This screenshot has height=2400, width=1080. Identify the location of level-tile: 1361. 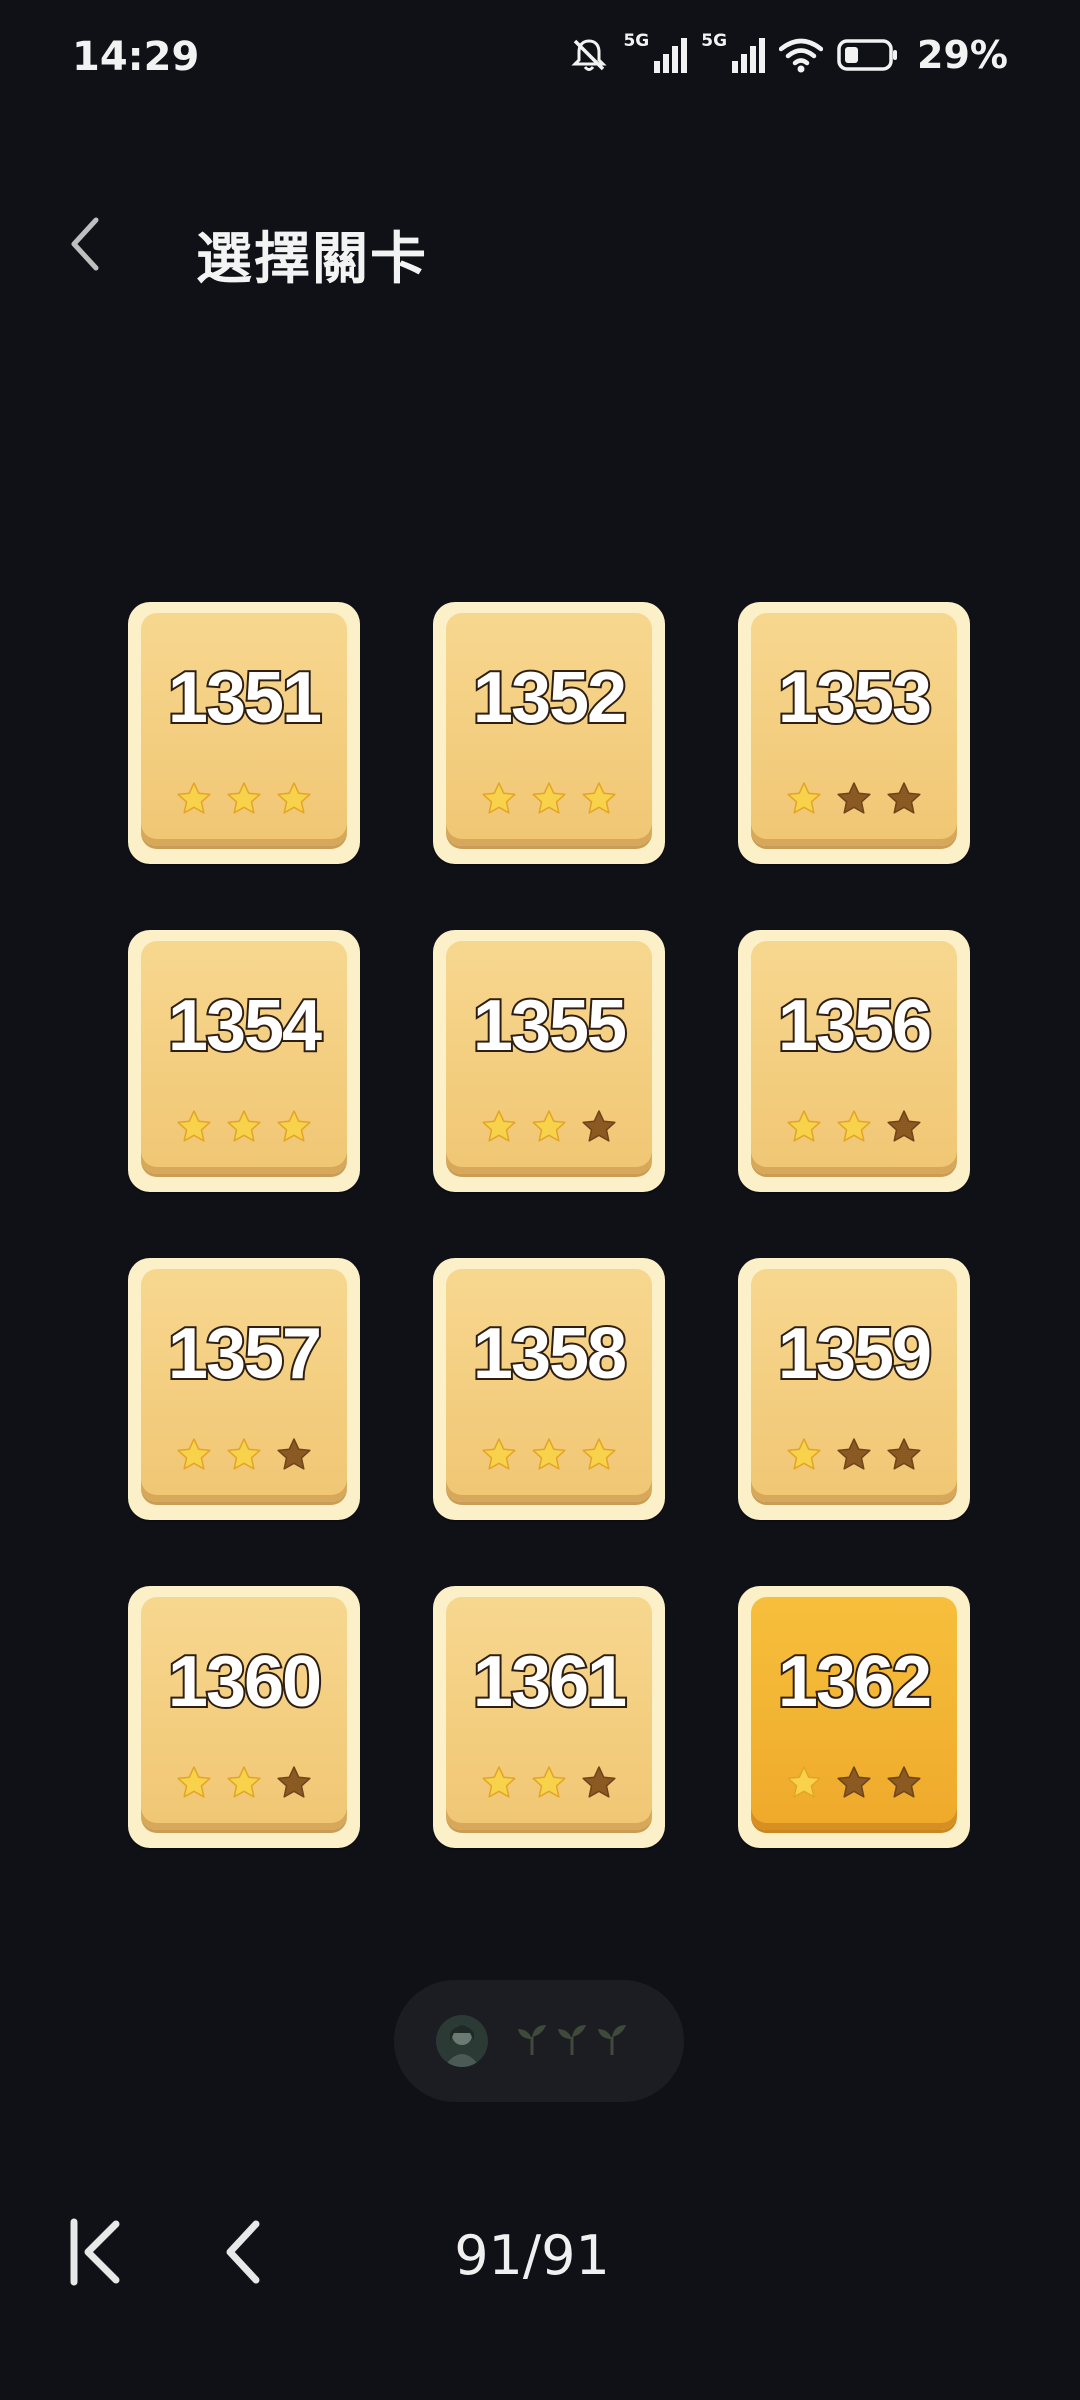
(549, 1717).